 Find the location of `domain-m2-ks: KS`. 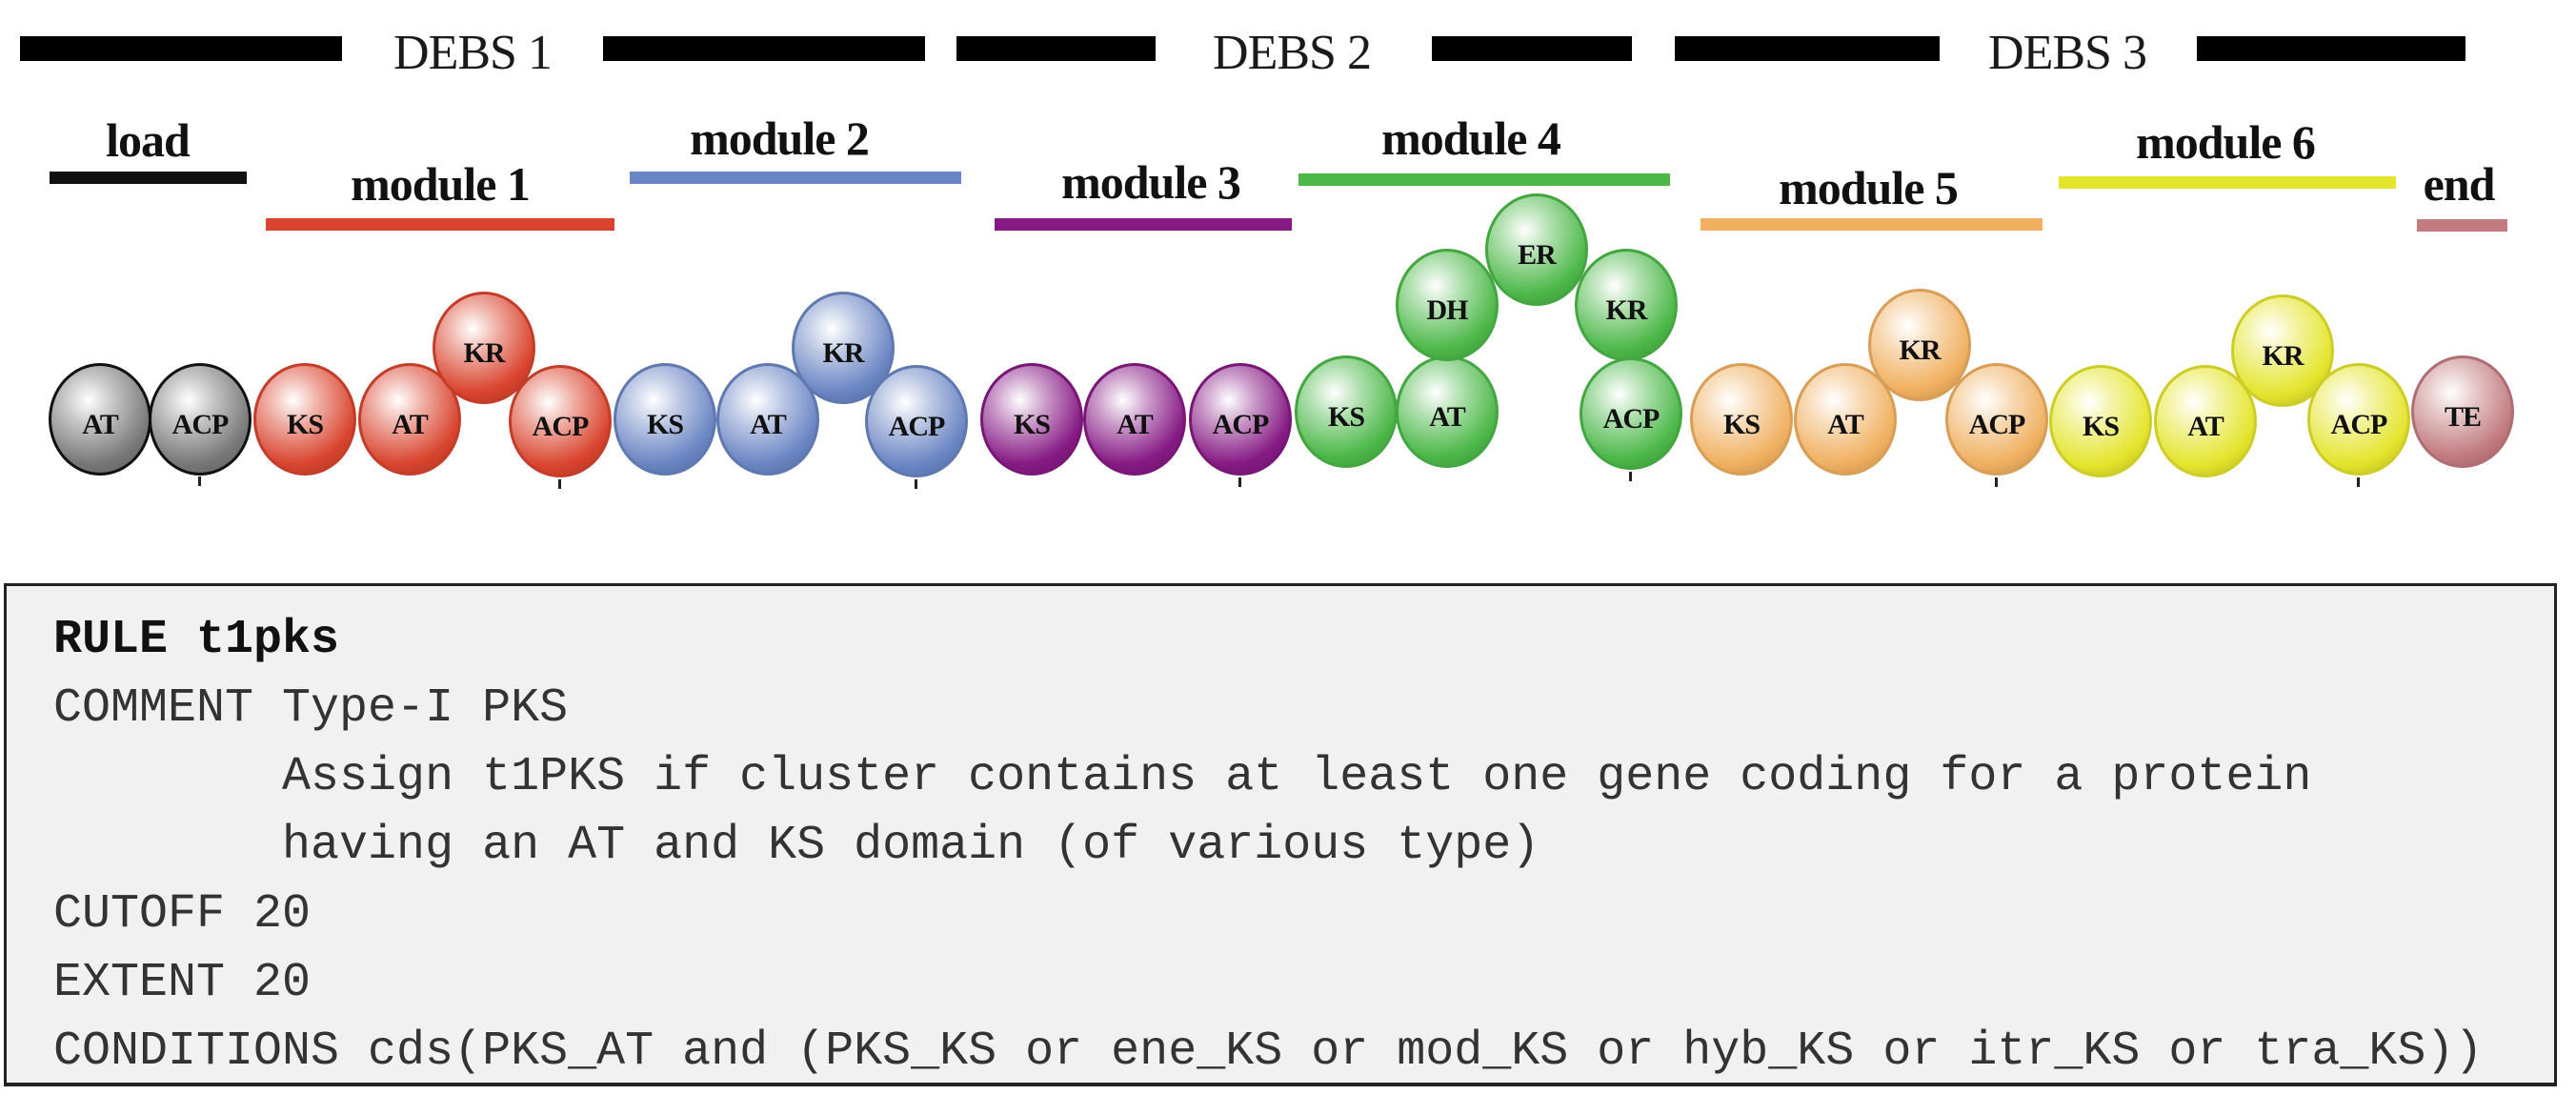

domain-m2-ks: KS is located at coordinates (665, 419).